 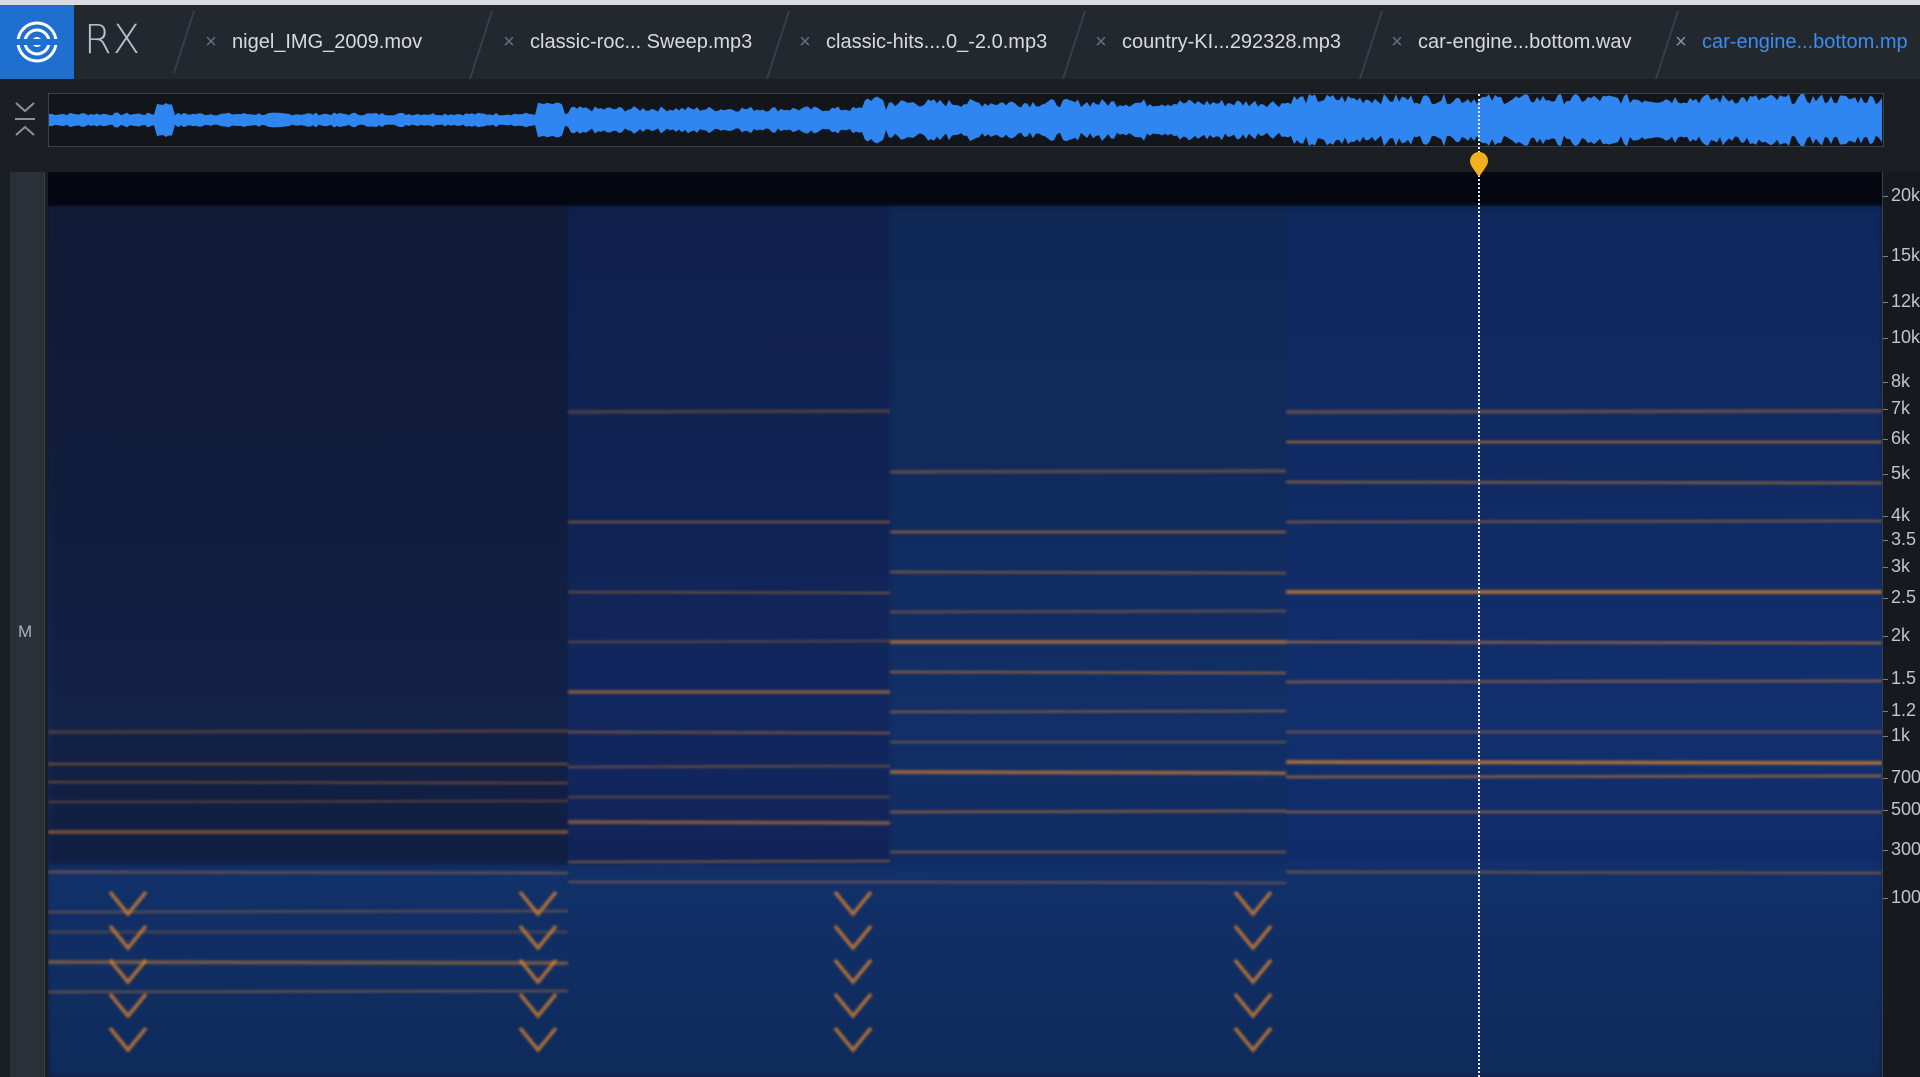 I want to click on frequency-label: 6k, so click(x=1901, y=438).